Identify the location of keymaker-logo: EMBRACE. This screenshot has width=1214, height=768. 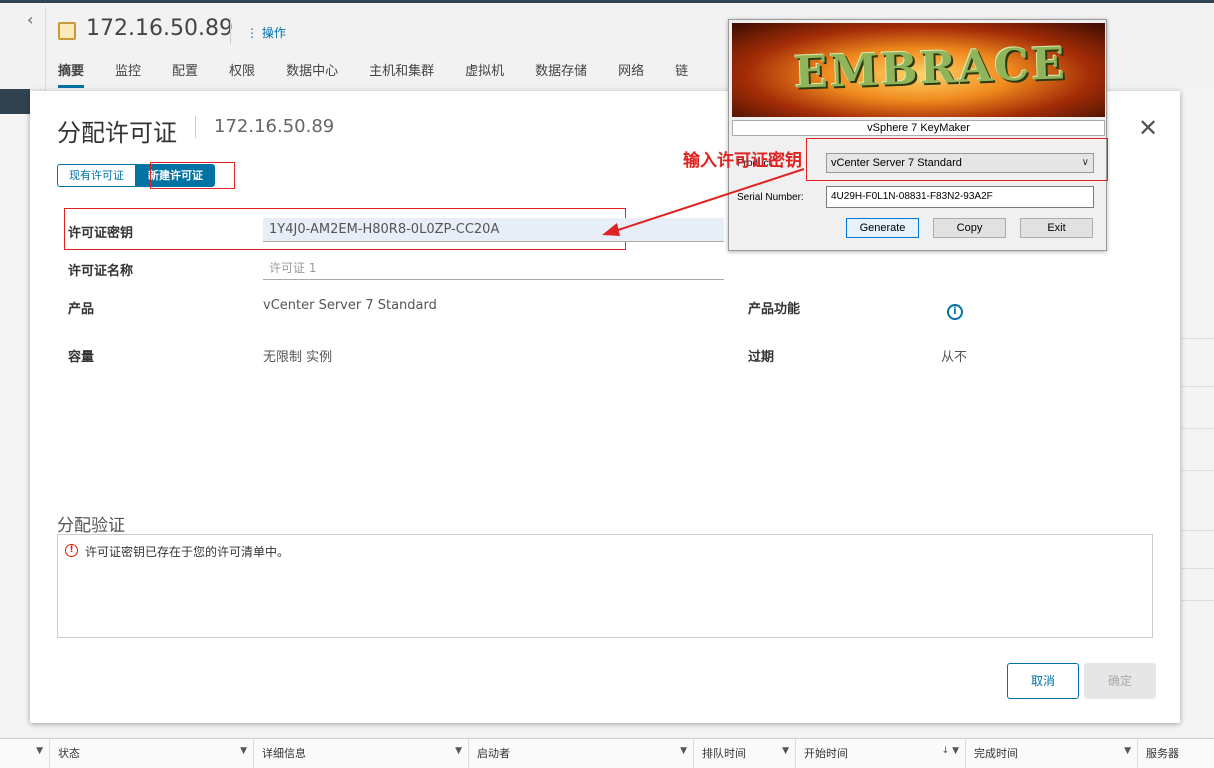
(930, 68).